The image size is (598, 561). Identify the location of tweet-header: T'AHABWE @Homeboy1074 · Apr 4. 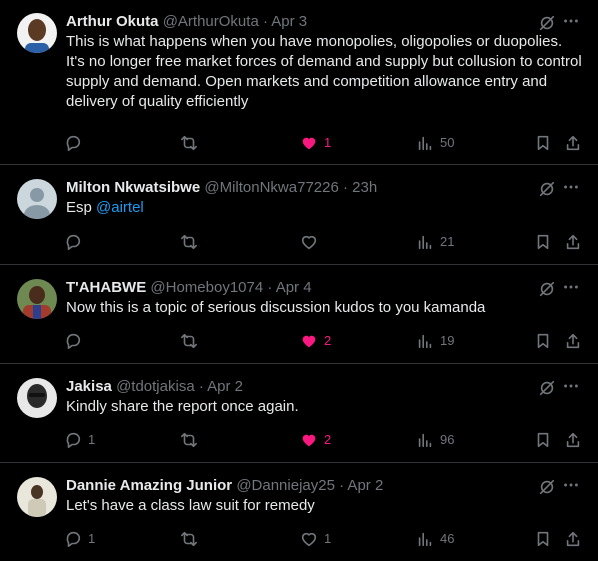
(297, 288).